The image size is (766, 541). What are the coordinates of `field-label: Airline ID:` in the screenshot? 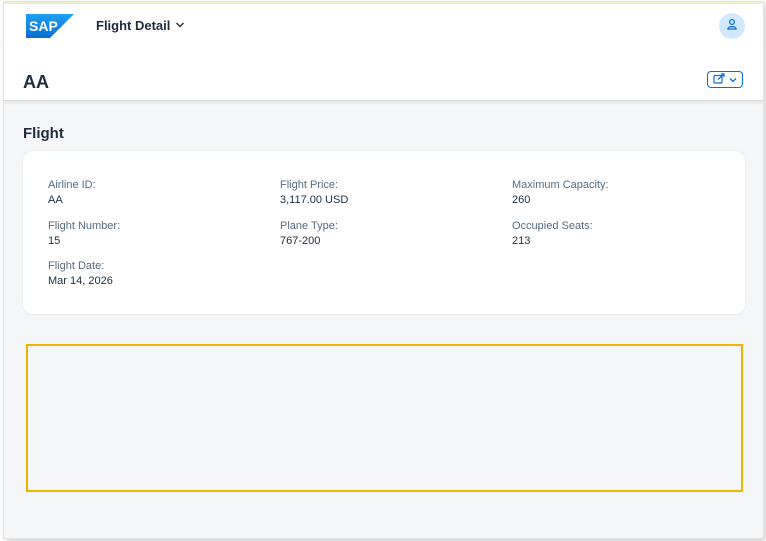 It's located at (72, 185).